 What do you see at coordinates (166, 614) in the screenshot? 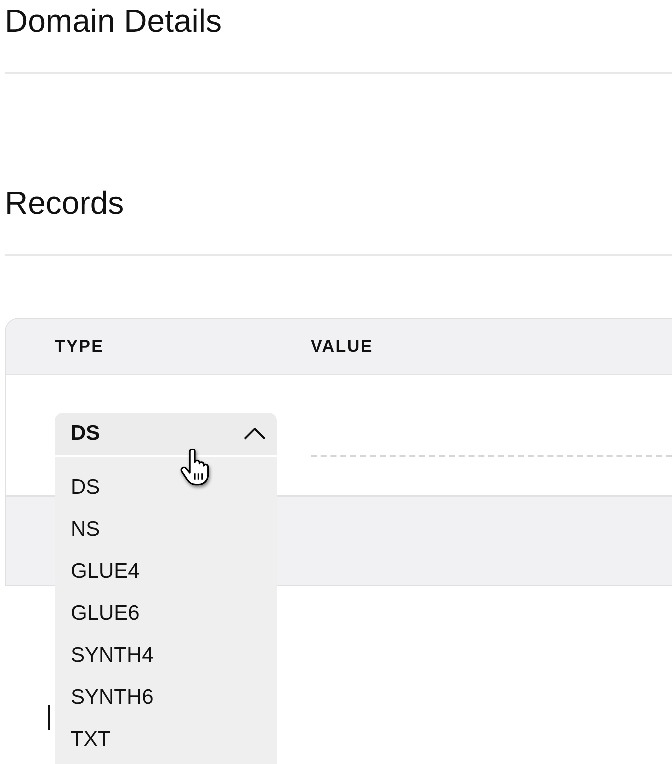
I see `dropdown-option: GLUE6` at bounding box center [166, 614].